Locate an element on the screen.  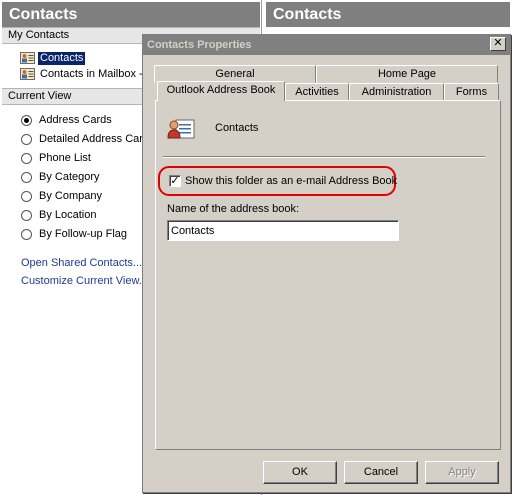
view-option-address-cards: Address Cards is located at coordinates (66, 120).